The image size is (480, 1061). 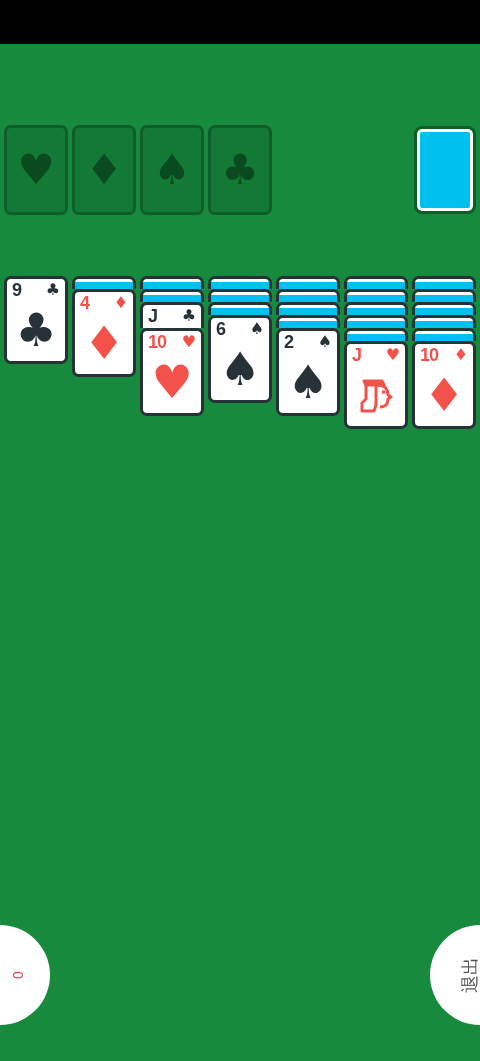 I want to click on playing-card: 9 ♣ ♣, so click(x=36, y=320).